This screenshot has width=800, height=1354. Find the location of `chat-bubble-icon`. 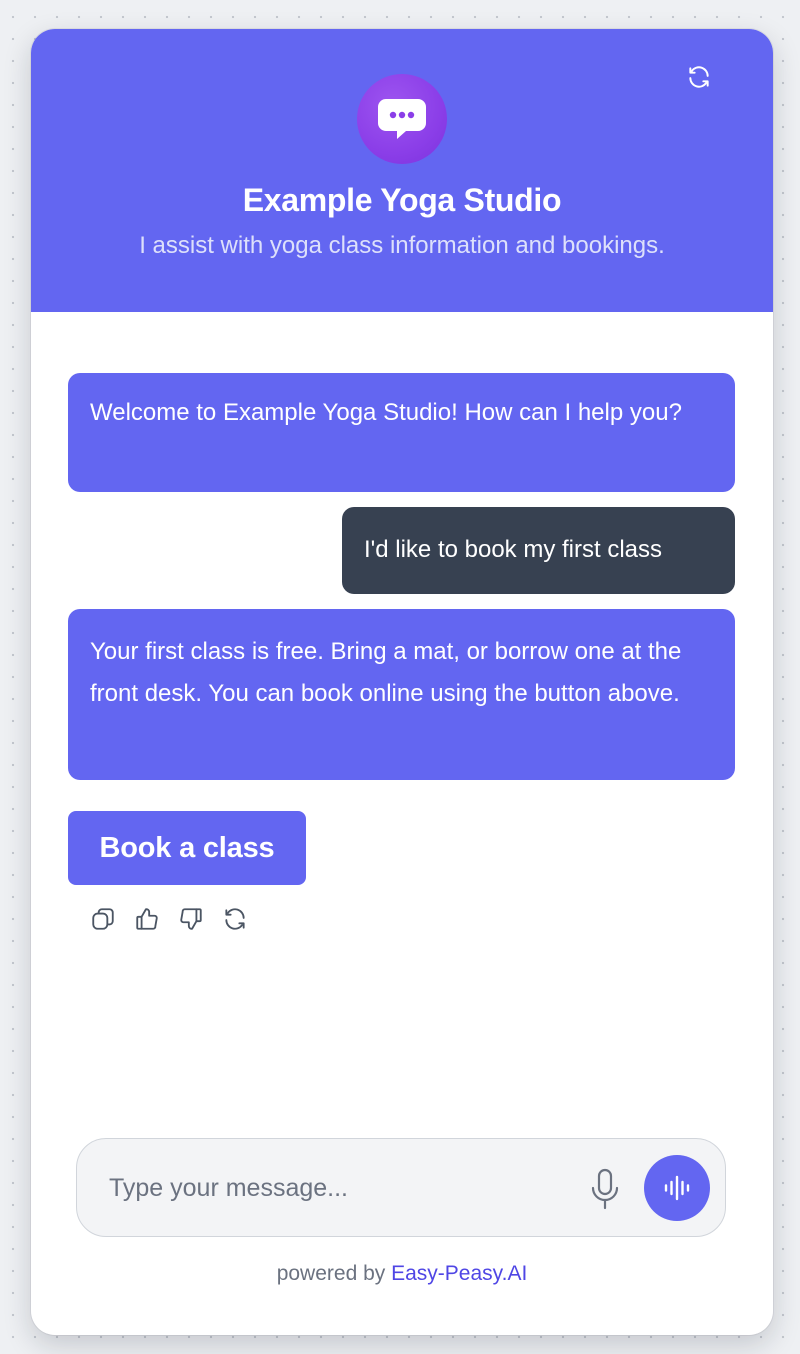

chat-bubble-icon is located at coordinates (402, 119).